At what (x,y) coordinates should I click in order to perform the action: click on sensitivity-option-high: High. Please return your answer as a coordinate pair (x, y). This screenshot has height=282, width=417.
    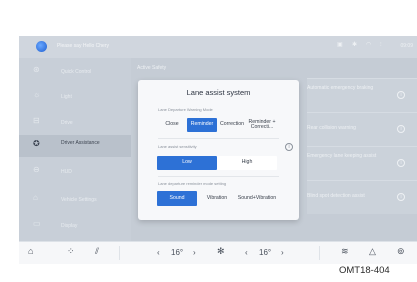
    Looking at the image, I should click on (247, 163).